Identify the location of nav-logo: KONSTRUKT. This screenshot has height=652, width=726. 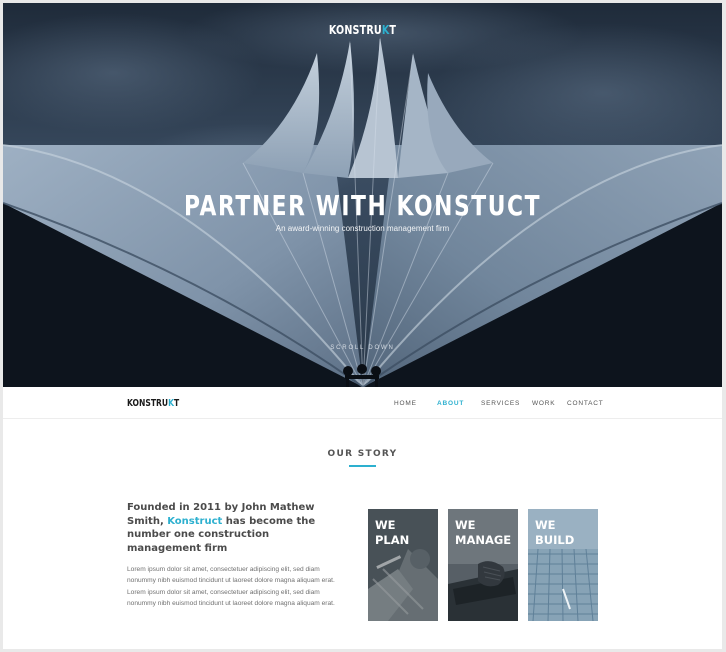
(153, 403).